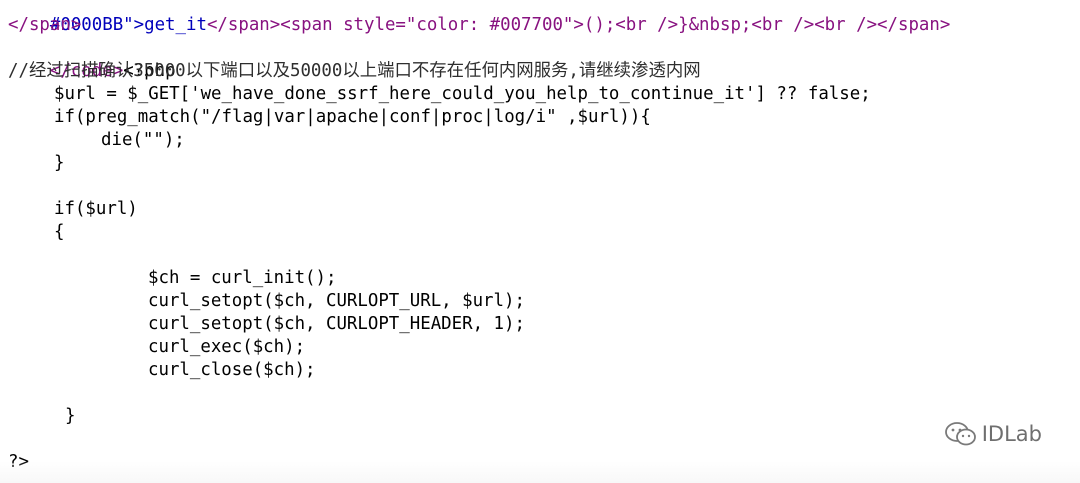 This screenshot has height=483, width=1080. I want to click on code-line-open-brace: {, so click(59, 232).